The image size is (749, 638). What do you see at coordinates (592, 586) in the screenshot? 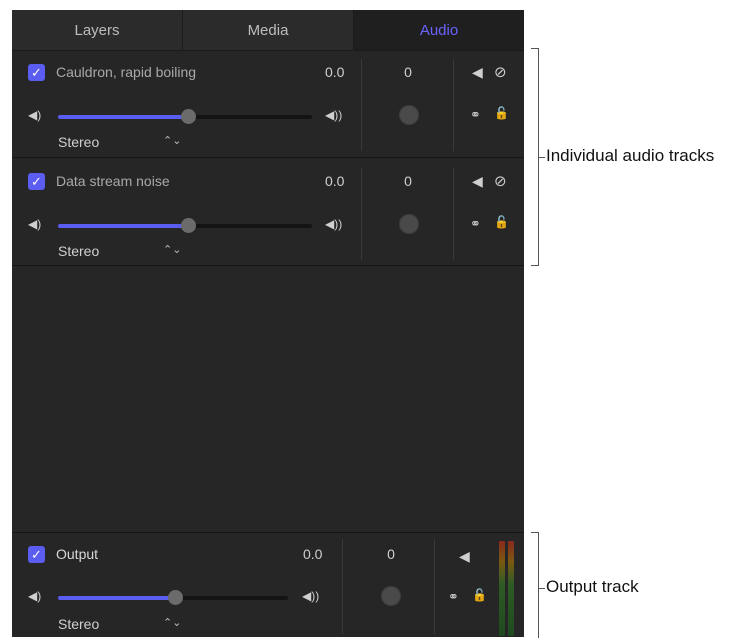
I see `output-callout-label: Output track` at bounding box center [592, 586].